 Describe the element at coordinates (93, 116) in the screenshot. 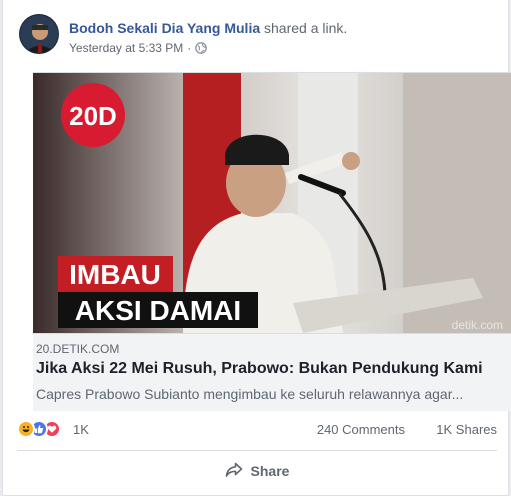

I see `image-logo: 20D` at that location.